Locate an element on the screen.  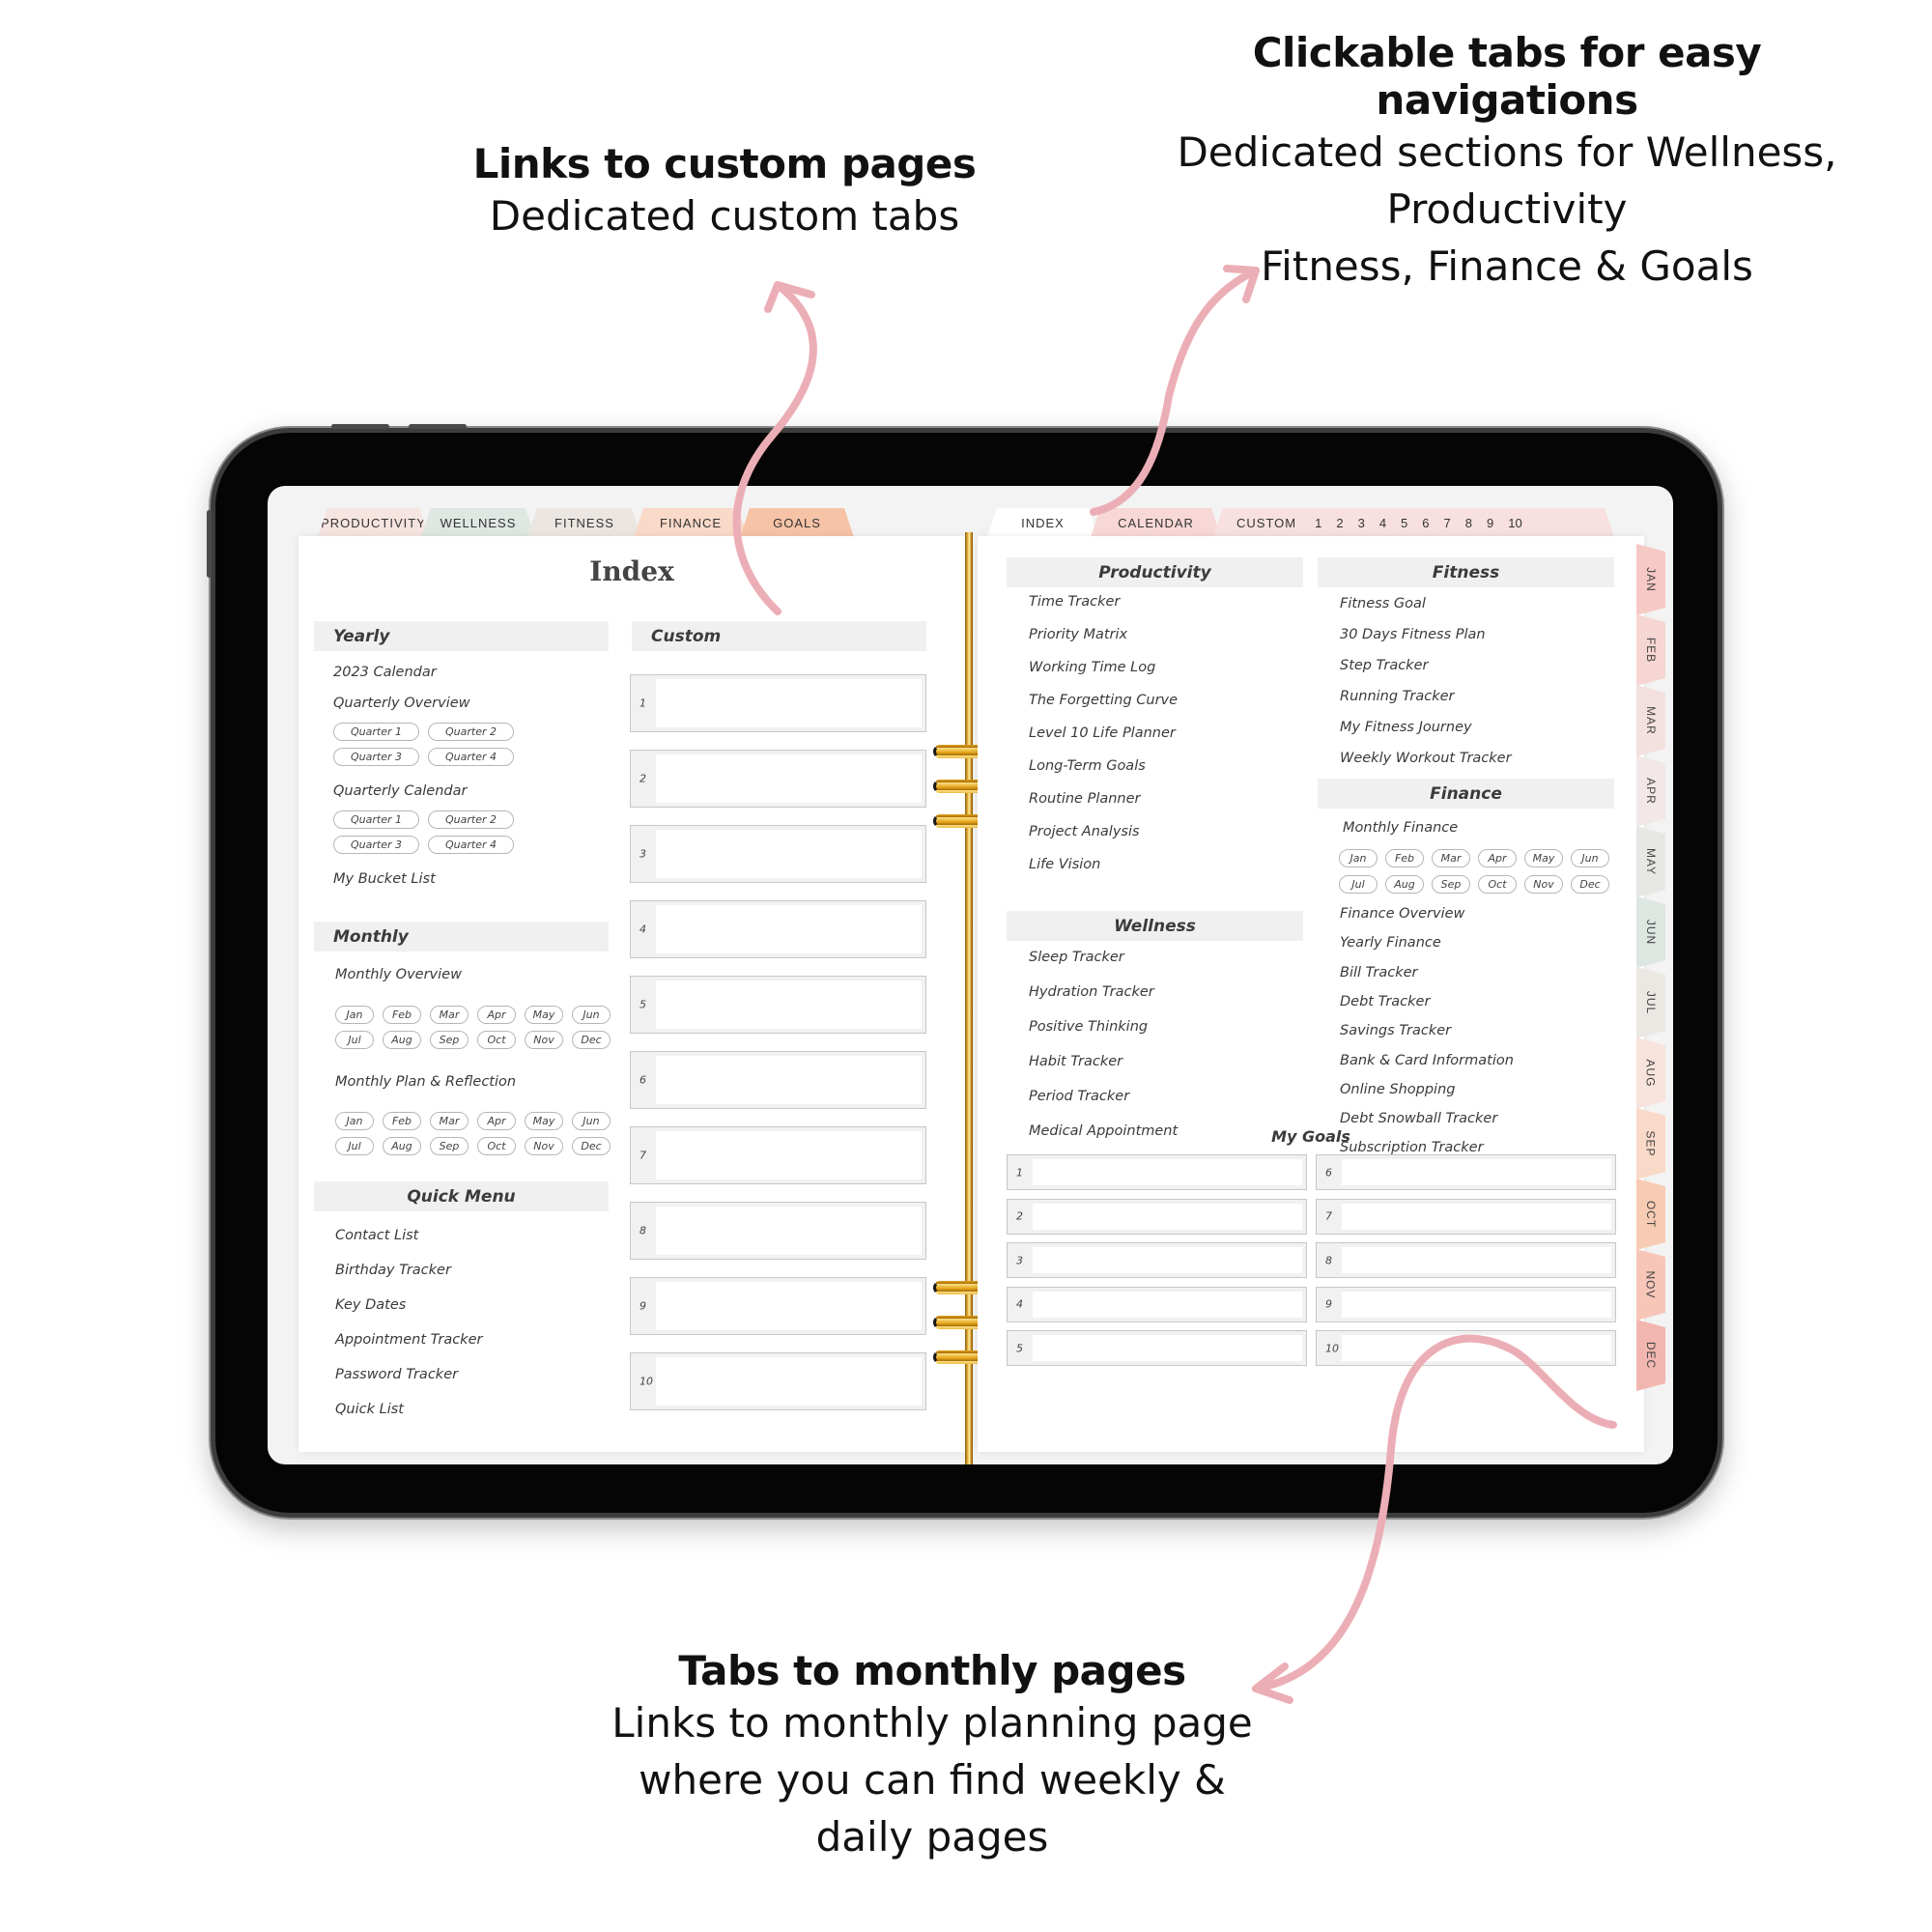
index-link: Yearly Finance is located at coordinates (1390, 943).